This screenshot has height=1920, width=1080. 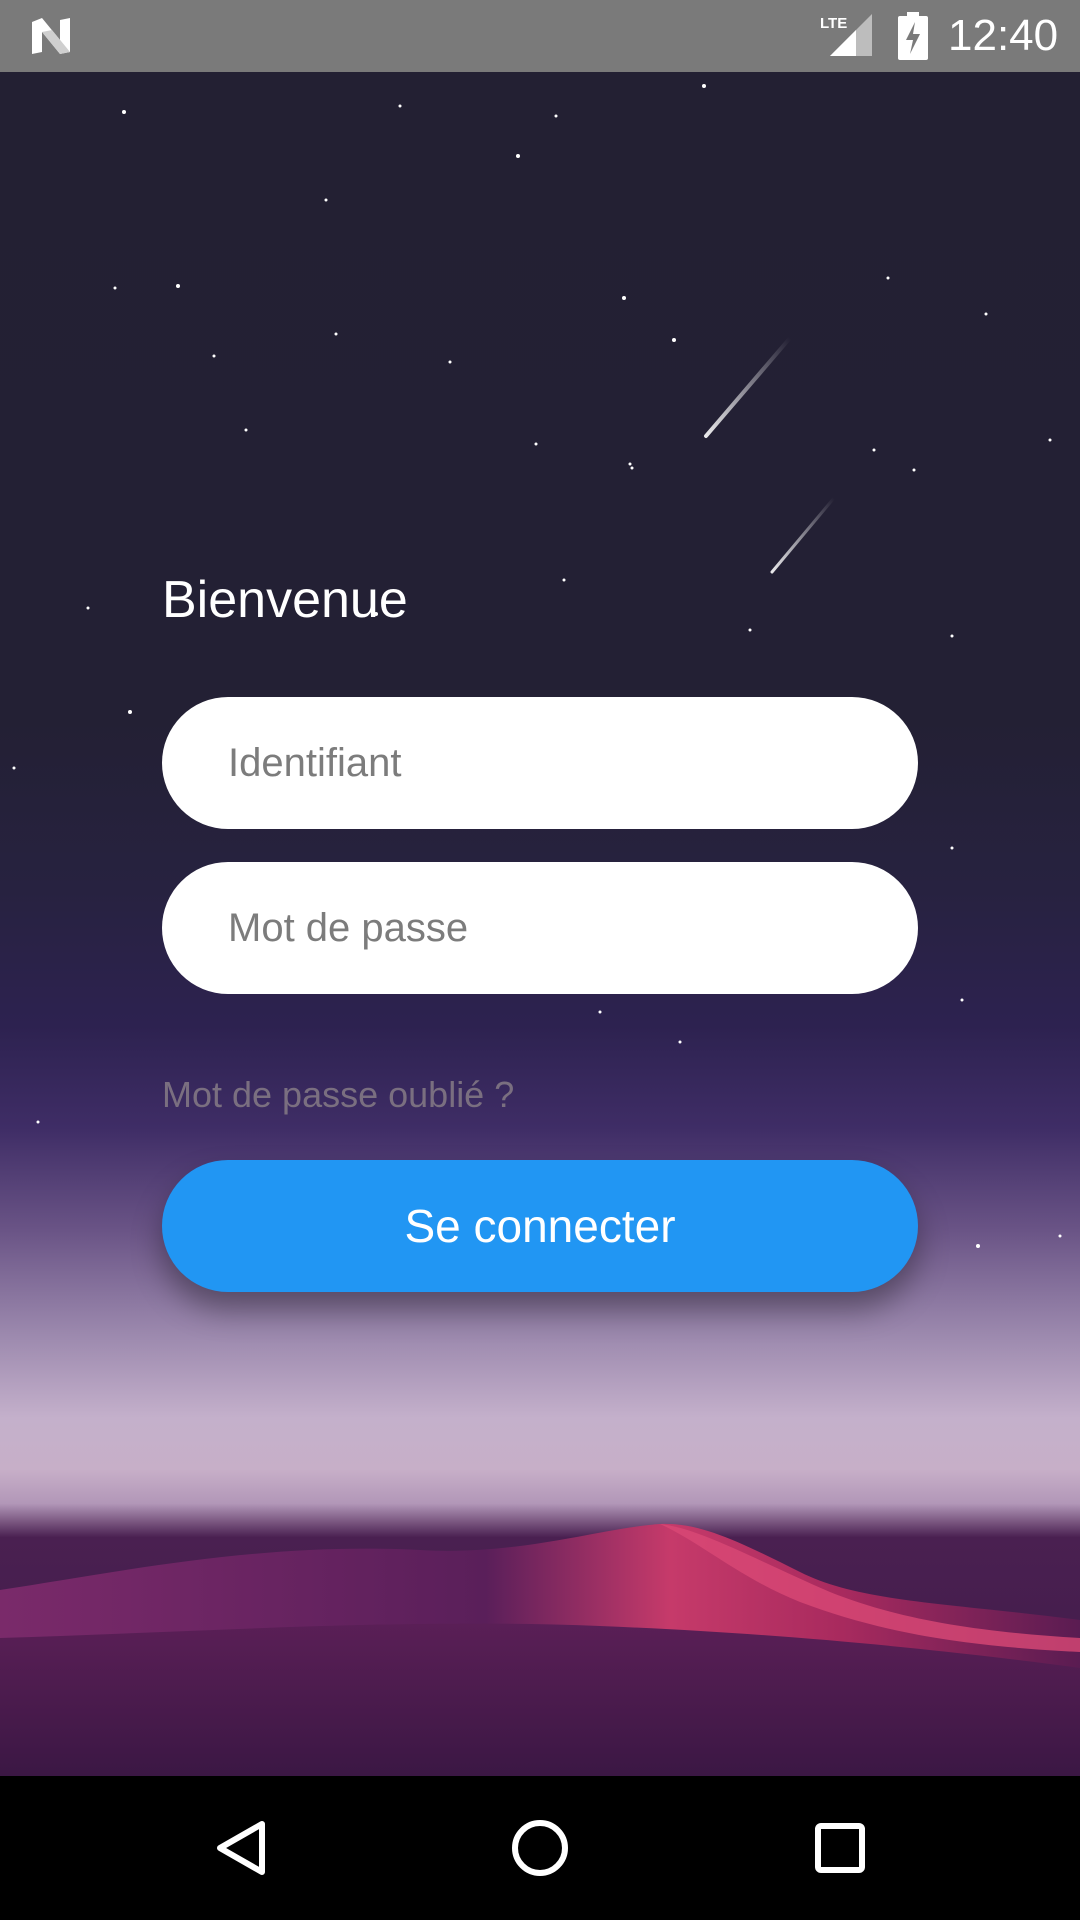 I want to click on welcome-title: Bienvenue, so click(x=285, y=600).